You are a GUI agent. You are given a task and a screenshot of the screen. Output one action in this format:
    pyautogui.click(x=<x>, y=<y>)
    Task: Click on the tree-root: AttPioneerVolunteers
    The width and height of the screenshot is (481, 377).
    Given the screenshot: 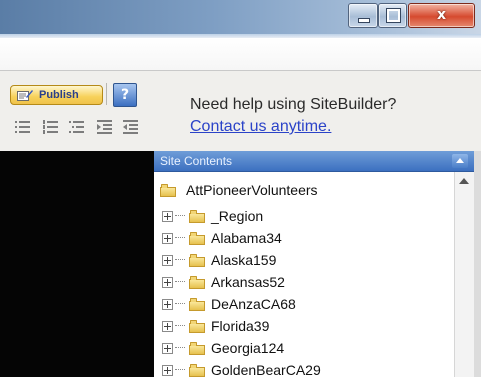 What is the action you would take?
    pyautogui.click(x=239, y=190)
    